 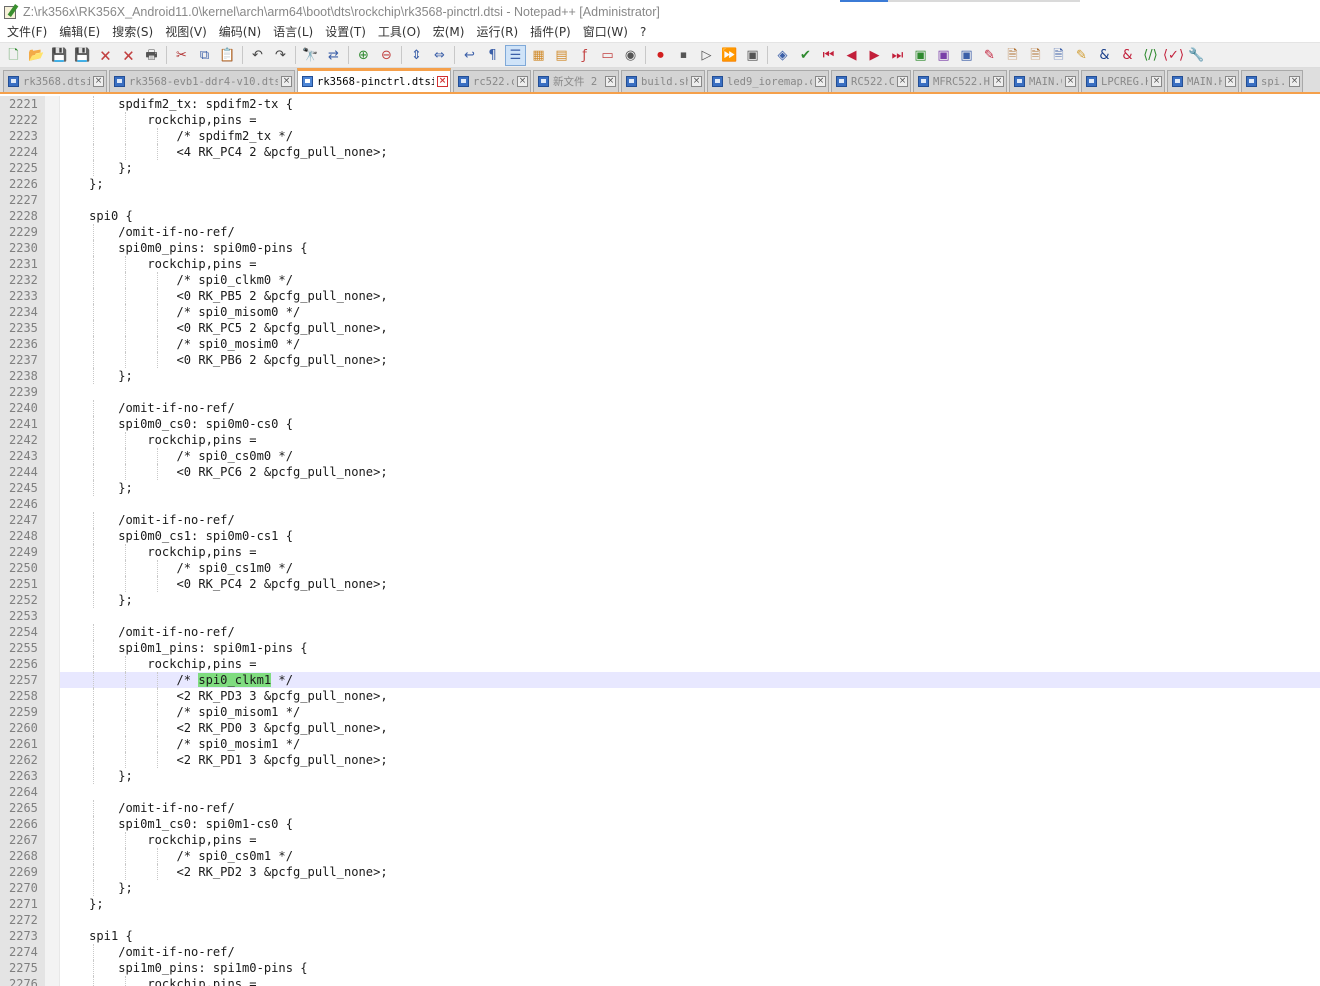 What do you see at coordinates (660, 184) in the screenshot?
I see `code-line: 2226 };` at bounding box center [660, 184].